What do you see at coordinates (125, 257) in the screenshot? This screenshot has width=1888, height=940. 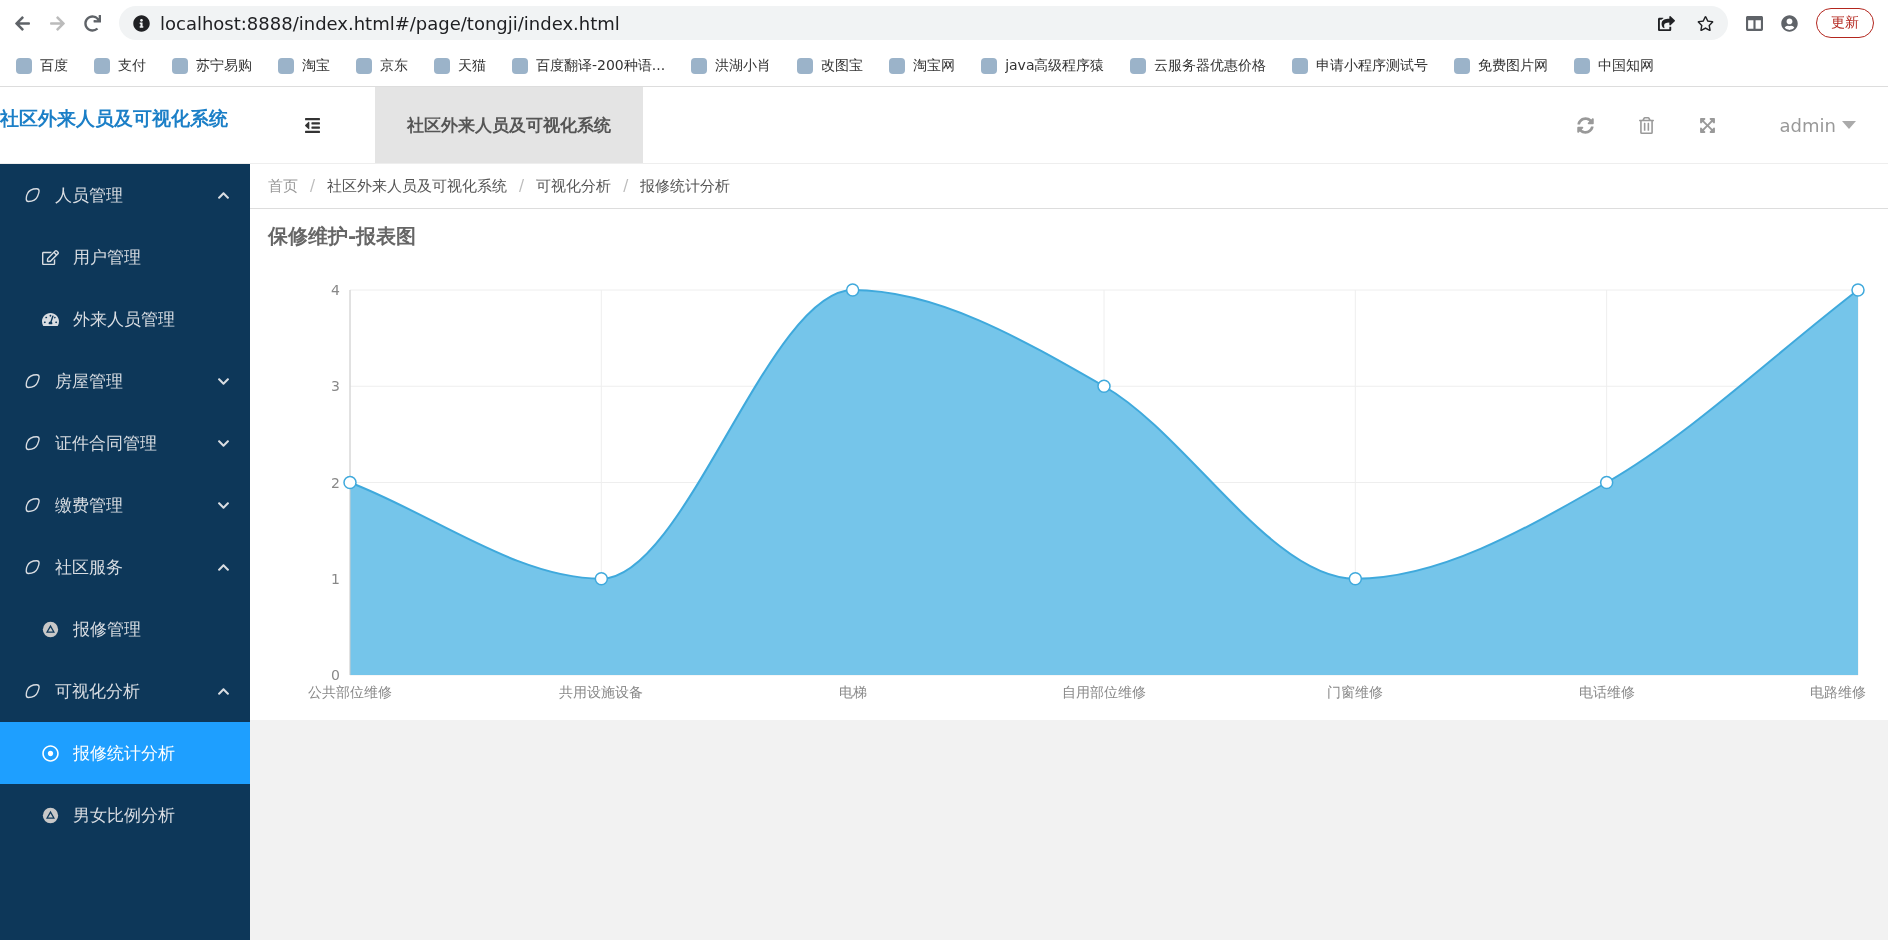 I see `sidebar-item: 用户管理` at bounding box center [125, 257].